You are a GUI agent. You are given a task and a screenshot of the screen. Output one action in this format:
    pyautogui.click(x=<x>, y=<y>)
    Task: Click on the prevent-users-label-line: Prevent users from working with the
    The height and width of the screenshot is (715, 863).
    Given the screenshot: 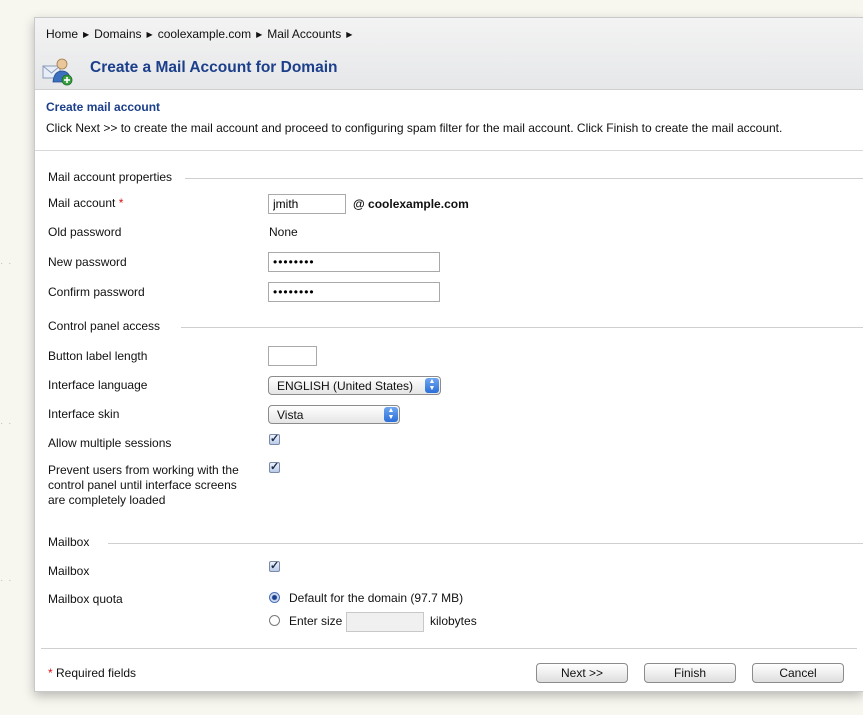 What is the action you would take?
    pyautogui.click(x=143, y=470)
    